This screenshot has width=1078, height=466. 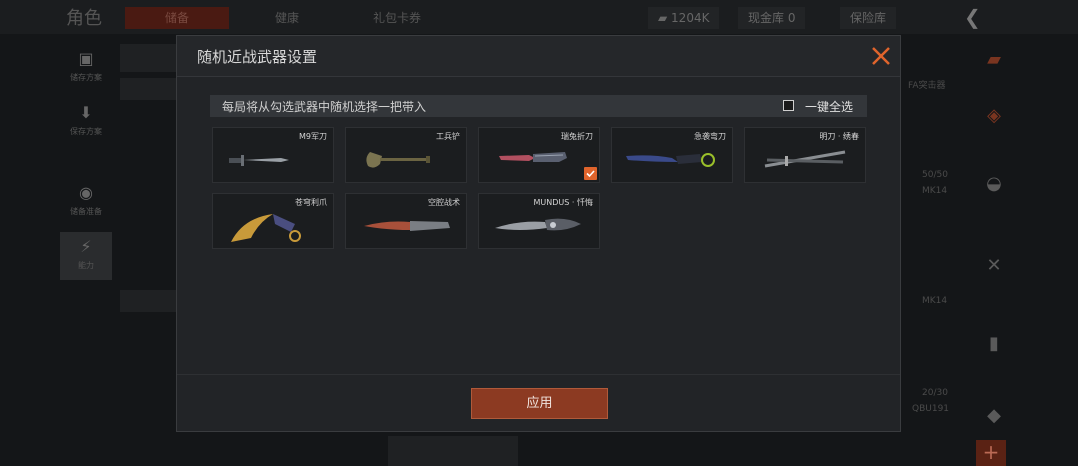 I want to click on currency-amount: 1204K, so click(x=690, y=18).